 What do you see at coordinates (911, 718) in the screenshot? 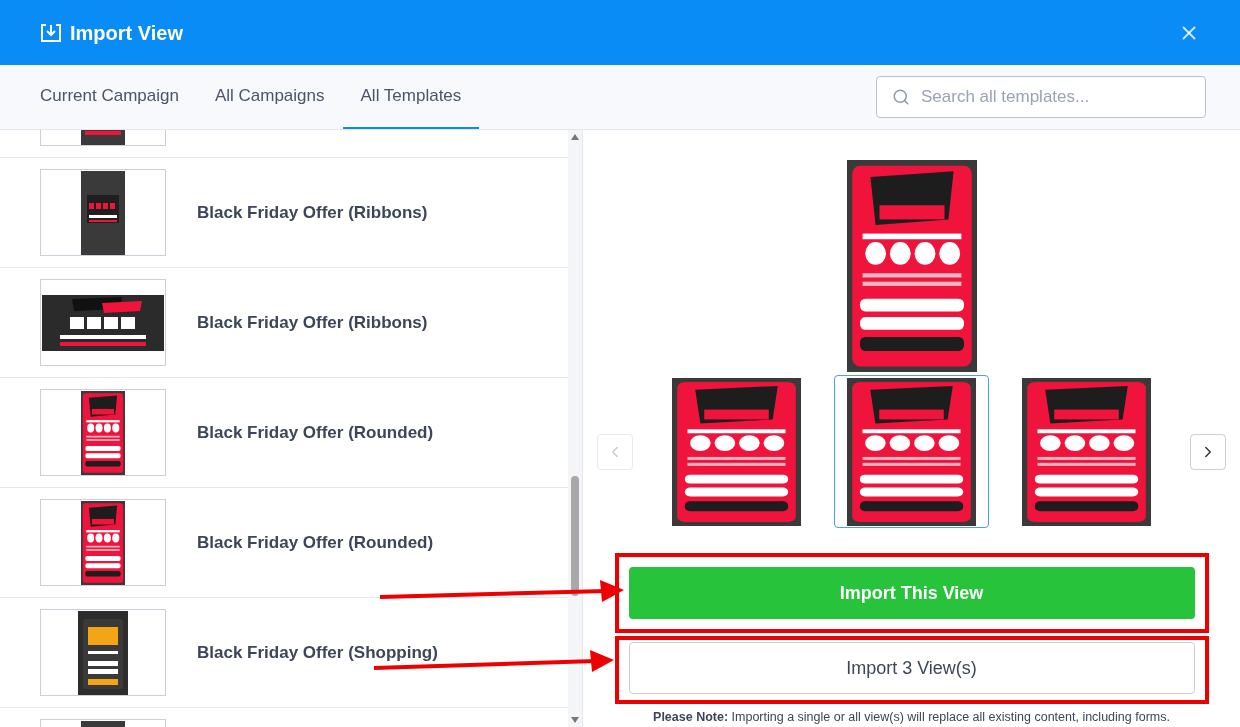
I see `note-text: Please Note: Importing a single or all view(s) will replace all existing content, including forms.` at bounding box center [911, 718].